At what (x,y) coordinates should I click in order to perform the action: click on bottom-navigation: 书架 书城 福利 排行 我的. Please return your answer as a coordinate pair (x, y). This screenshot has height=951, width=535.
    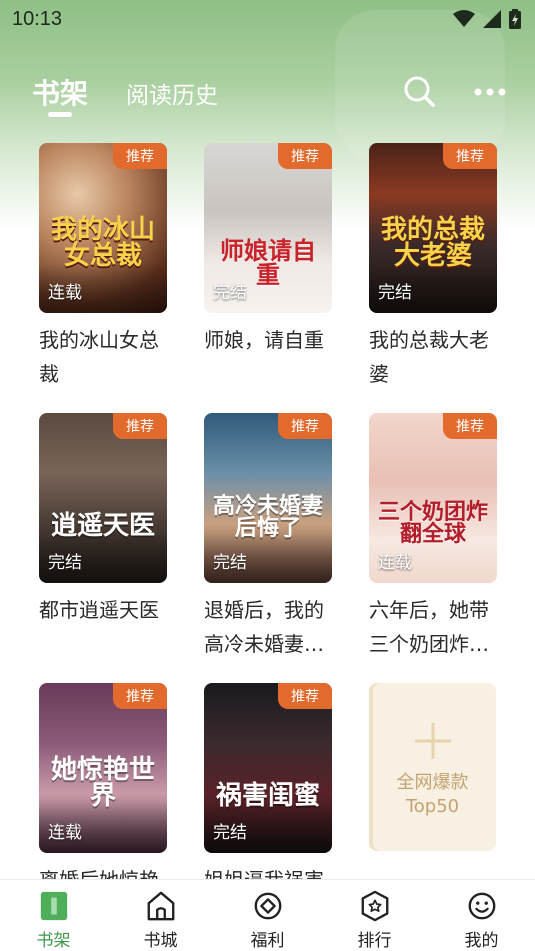
    Looking at the image, I should click on (267, 915).